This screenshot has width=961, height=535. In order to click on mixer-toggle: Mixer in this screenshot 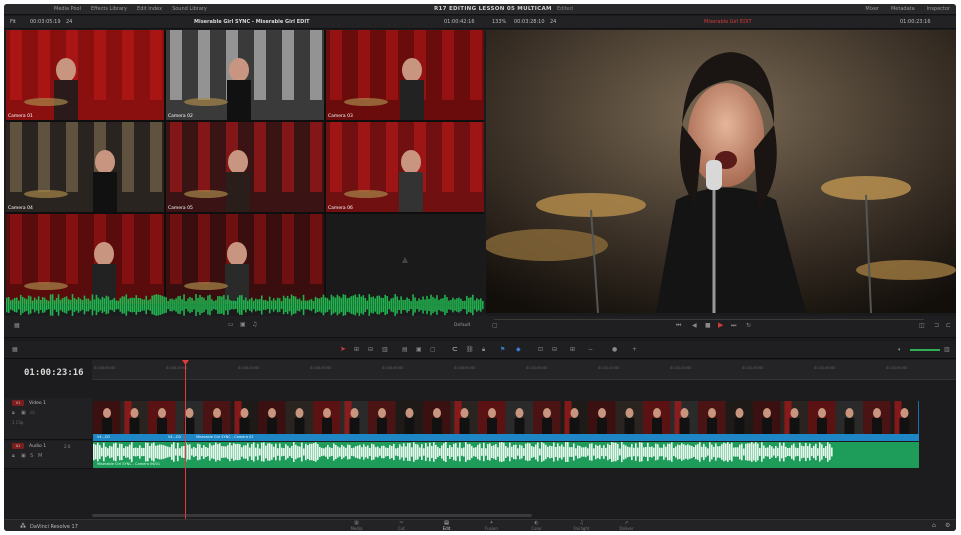, I will do `click(872, 9)`.